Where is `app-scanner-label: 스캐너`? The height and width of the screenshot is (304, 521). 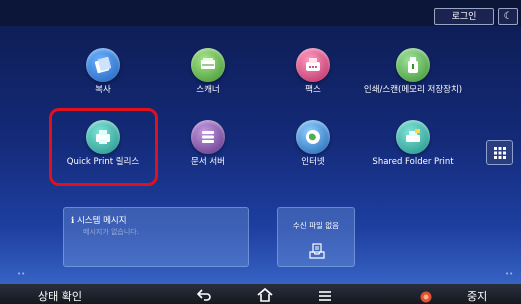
app-scanner-label: 스캐너 is located at coordinates (208, 90).